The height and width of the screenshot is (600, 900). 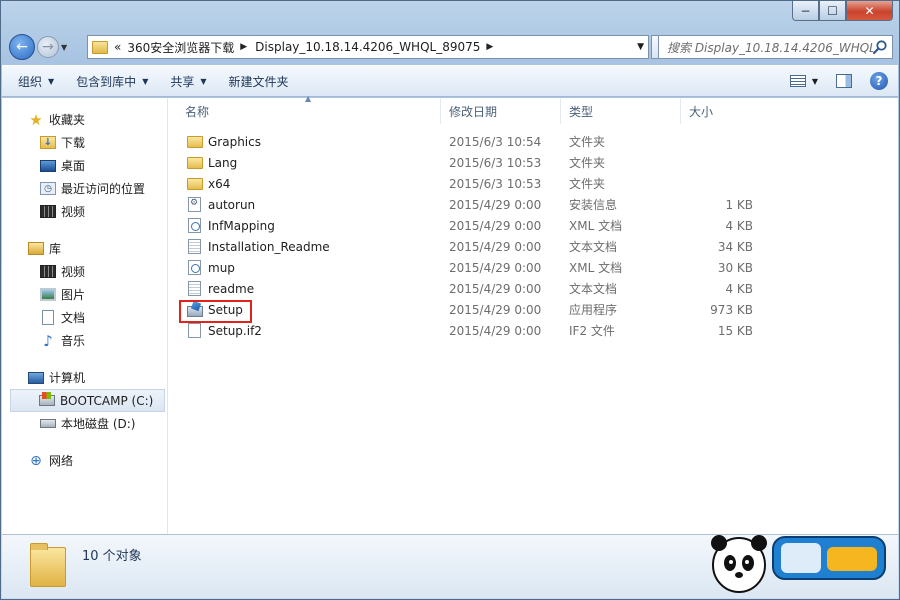 What do you see at coordinates (739, 288) in the screenshot?
I see `file-size: 4 KB` at bounding box center [739, 288].